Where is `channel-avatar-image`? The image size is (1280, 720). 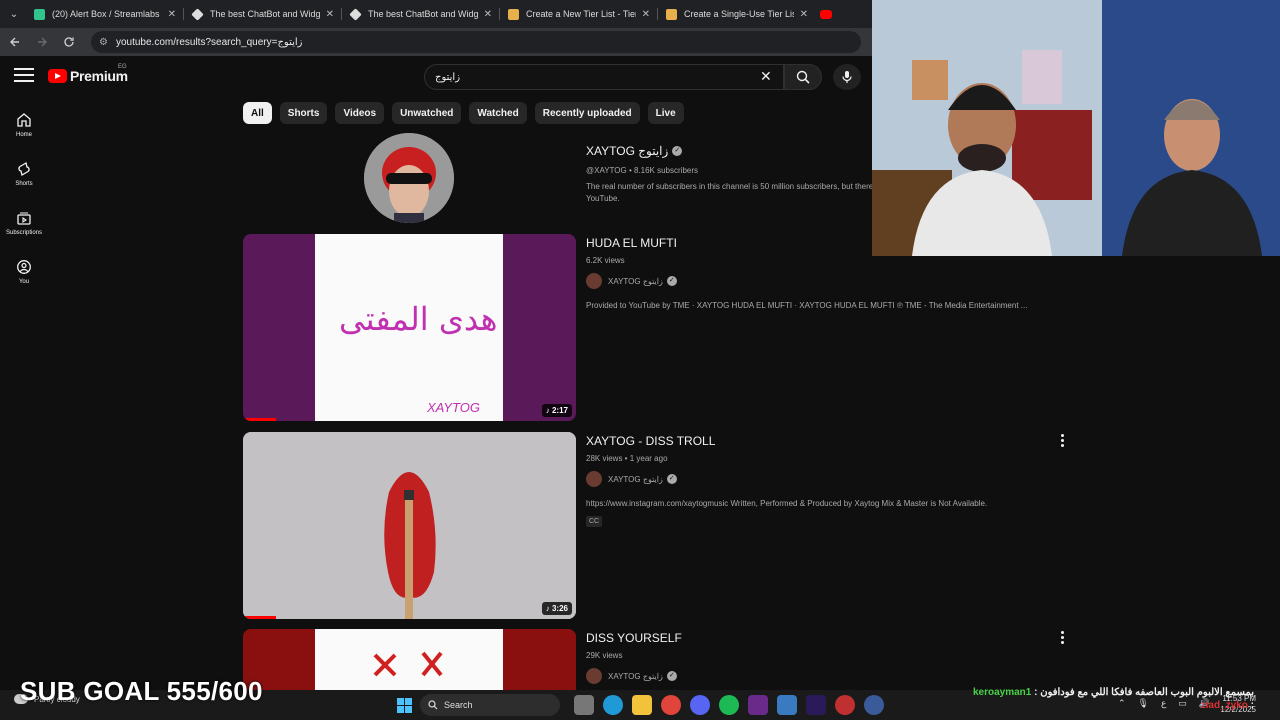 channel-avatar-image is located at coordinates (409, 178).